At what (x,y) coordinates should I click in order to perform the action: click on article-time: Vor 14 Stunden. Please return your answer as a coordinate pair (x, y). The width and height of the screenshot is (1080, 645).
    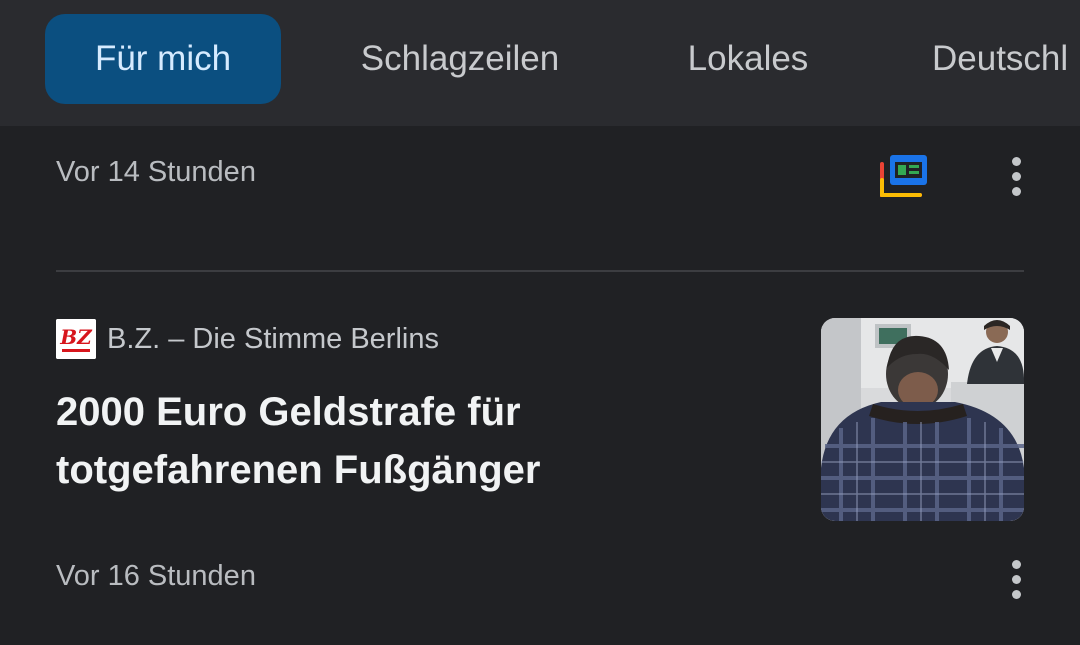
    Looking at the image, I should click on (156, 172).